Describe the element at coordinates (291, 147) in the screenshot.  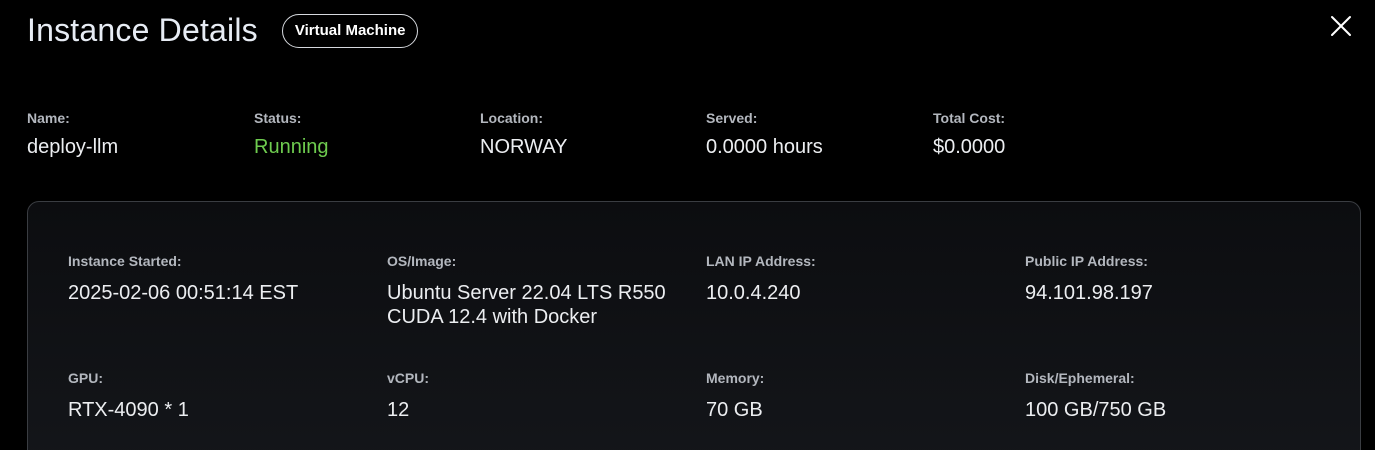
I see `status-value: Running` at that location.